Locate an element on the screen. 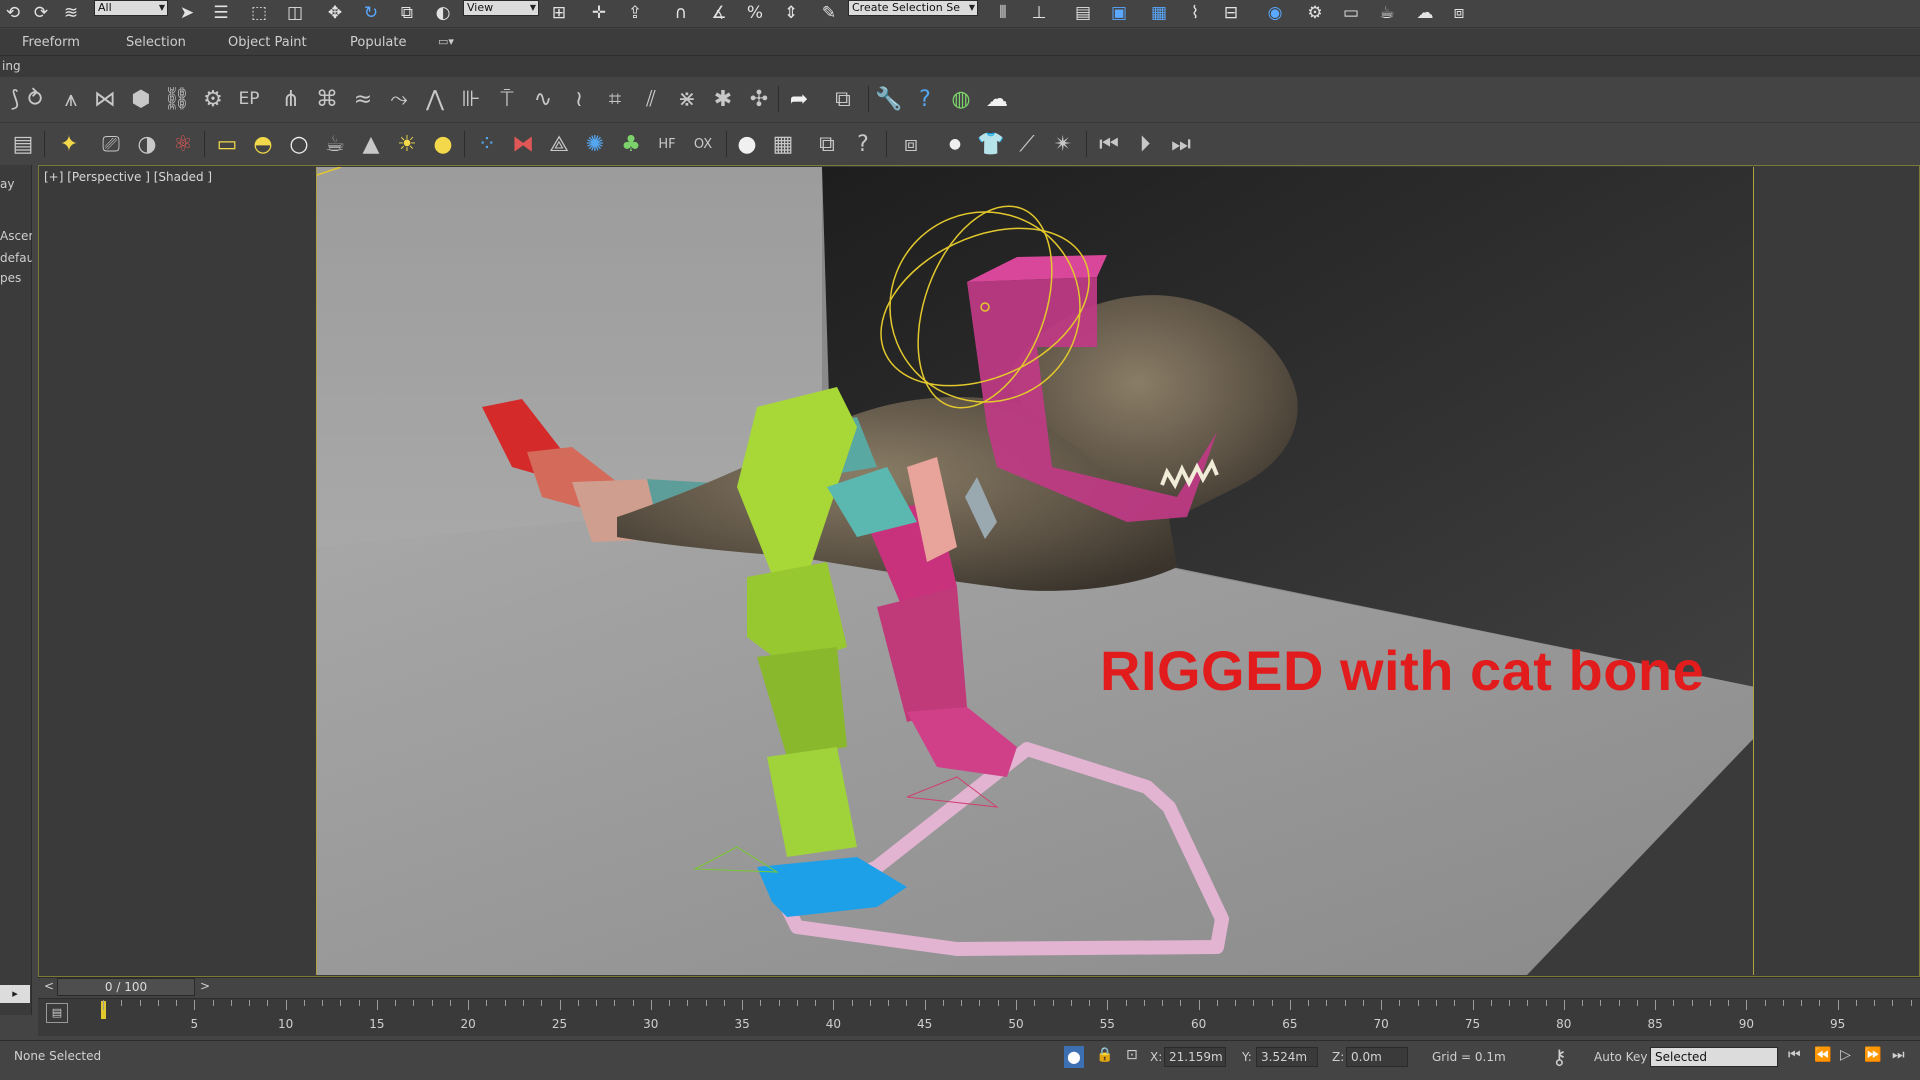 Image resolution: width=1920 pixels, height=1080 pixels. reference-coordinate-dropdown: View is located at coordinates (501, 8).